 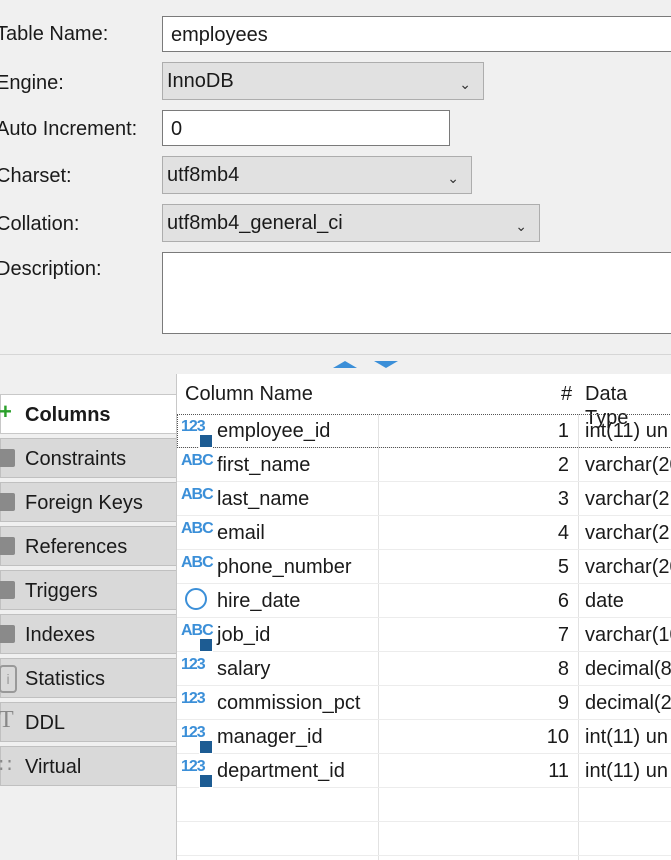 What do you see at coordinates (563, 499) in the screenshot?
I see `column-number-cell: 3` at bounding box center [563, 499].